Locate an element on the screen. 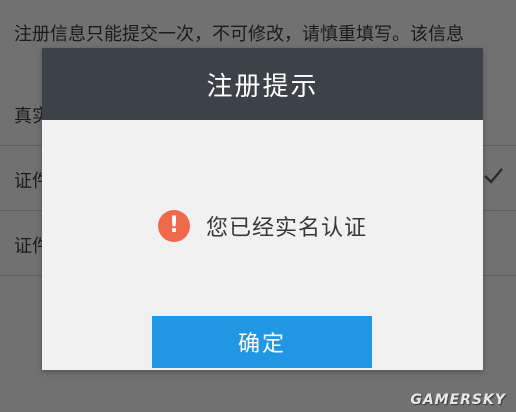 The width and height of the screenshot is (516, 412). dialog-header: 注册提示 is located at coordinates (262, 84).